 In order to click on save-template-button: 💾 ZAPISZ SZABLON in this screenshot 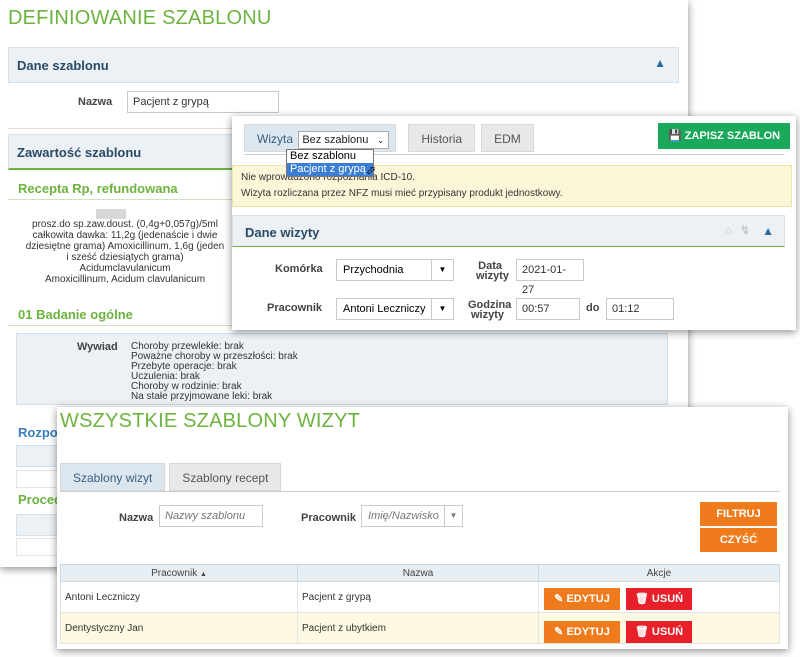, I will do `click(724, 136)`.